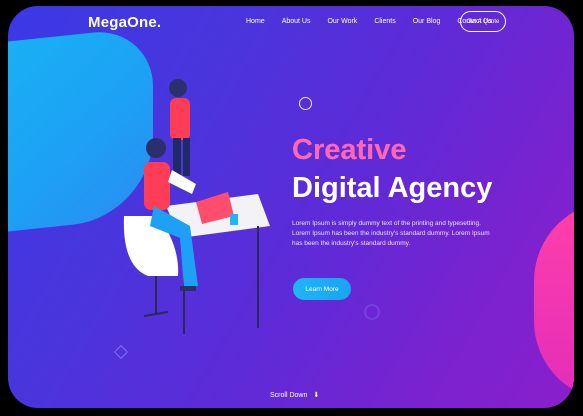 This screenshot has width=583, height=416. Describe the element at coordinates (124, 22) in the screenshot. I see `brand-logo: MegaOne.` at that location.